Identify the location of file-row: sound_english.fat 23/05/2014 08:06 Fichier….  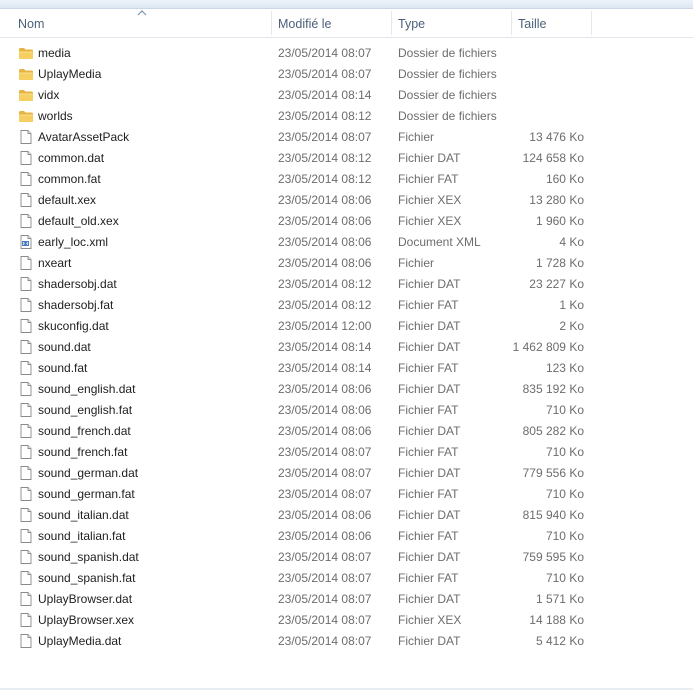
(346, 410).